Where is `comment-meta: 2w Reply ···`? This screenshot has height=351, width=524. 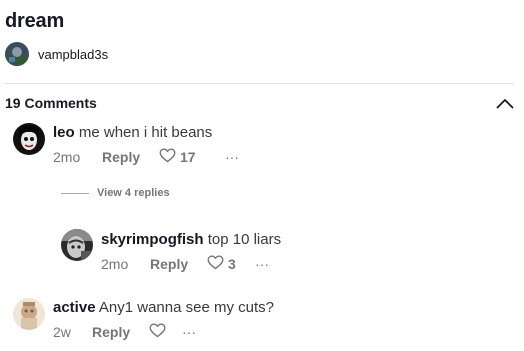 comment-meta: 2w Reply ··· is located at coordinates (163, 332).